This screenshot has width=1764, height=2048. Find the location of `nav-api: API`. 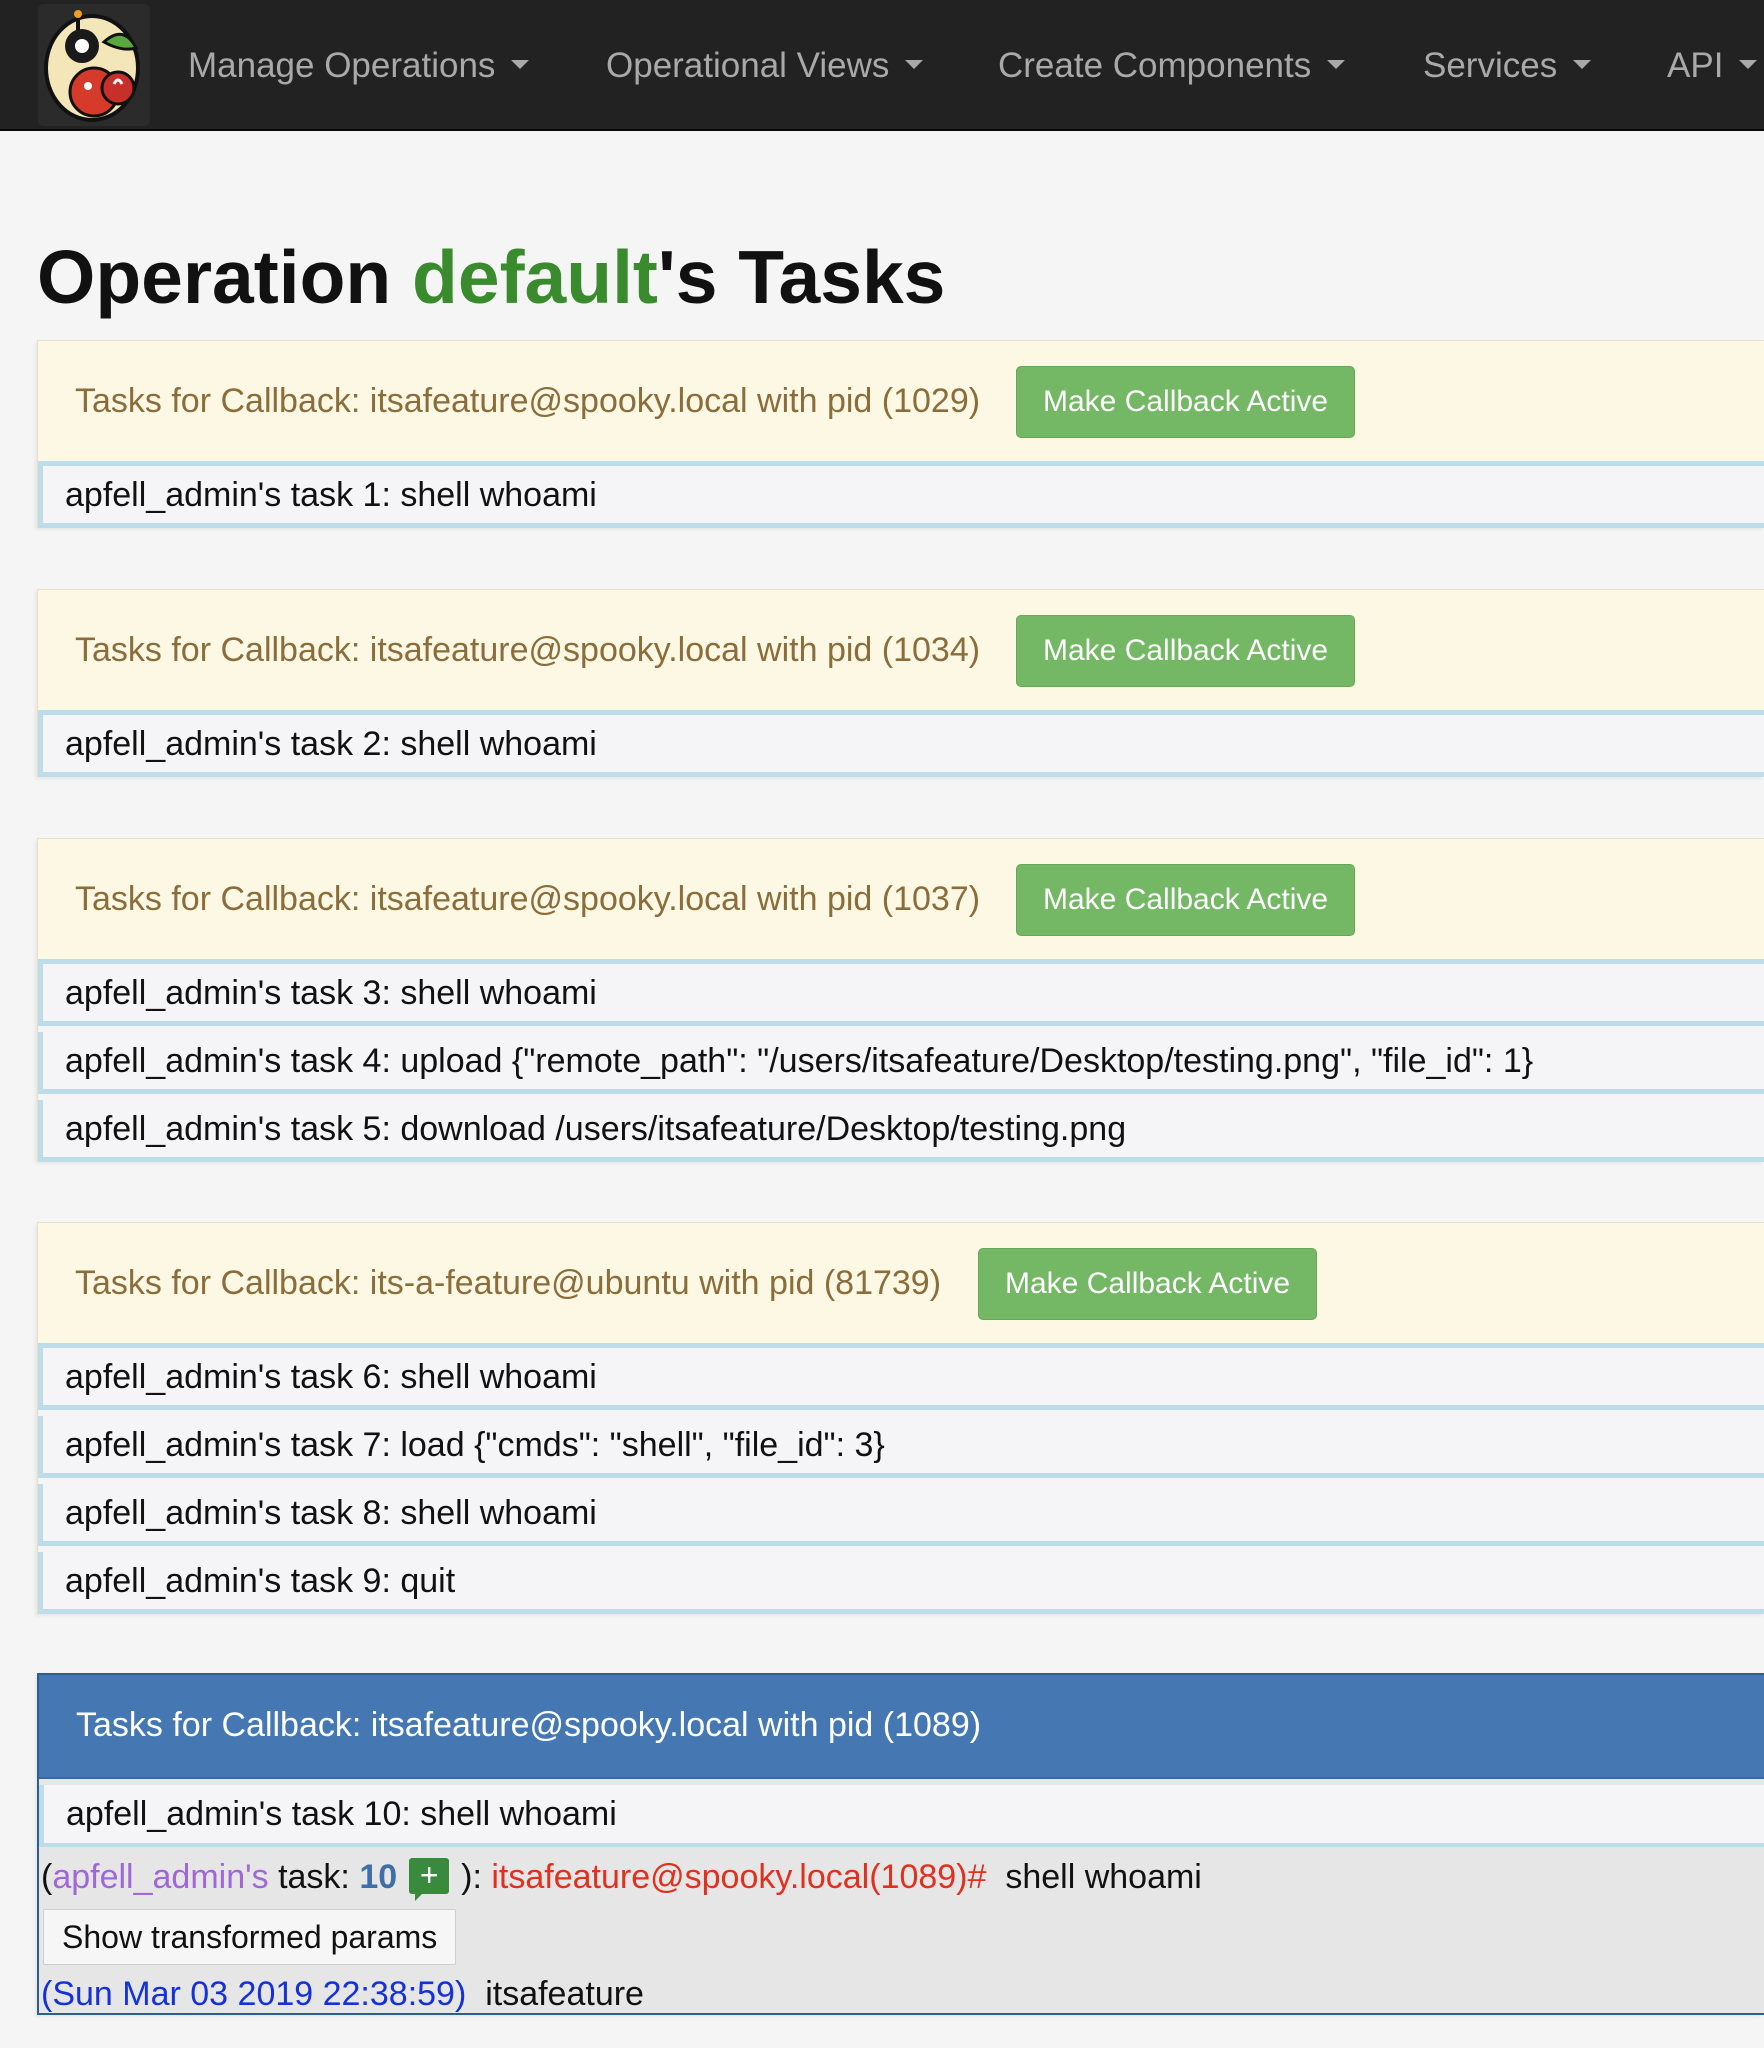

nav-api: API is located at coordinates (1712, 65).